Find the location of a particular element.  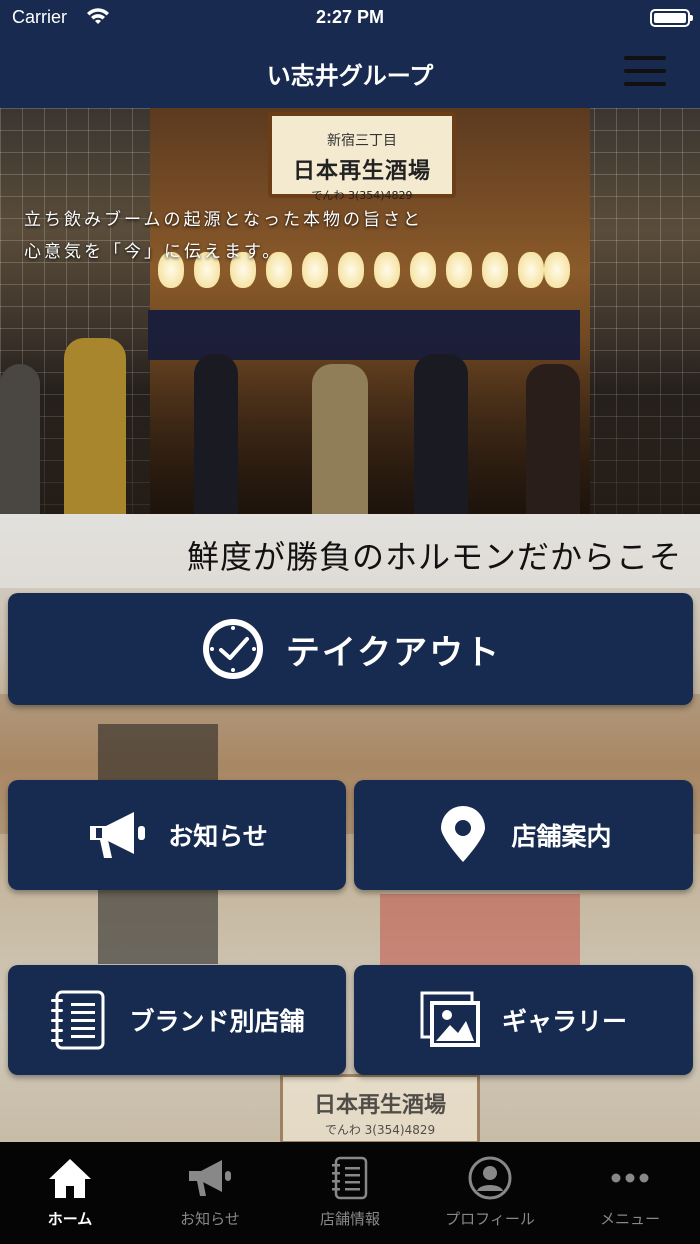

nav-bar: い志井グループ is located at coordinates (350, 72).